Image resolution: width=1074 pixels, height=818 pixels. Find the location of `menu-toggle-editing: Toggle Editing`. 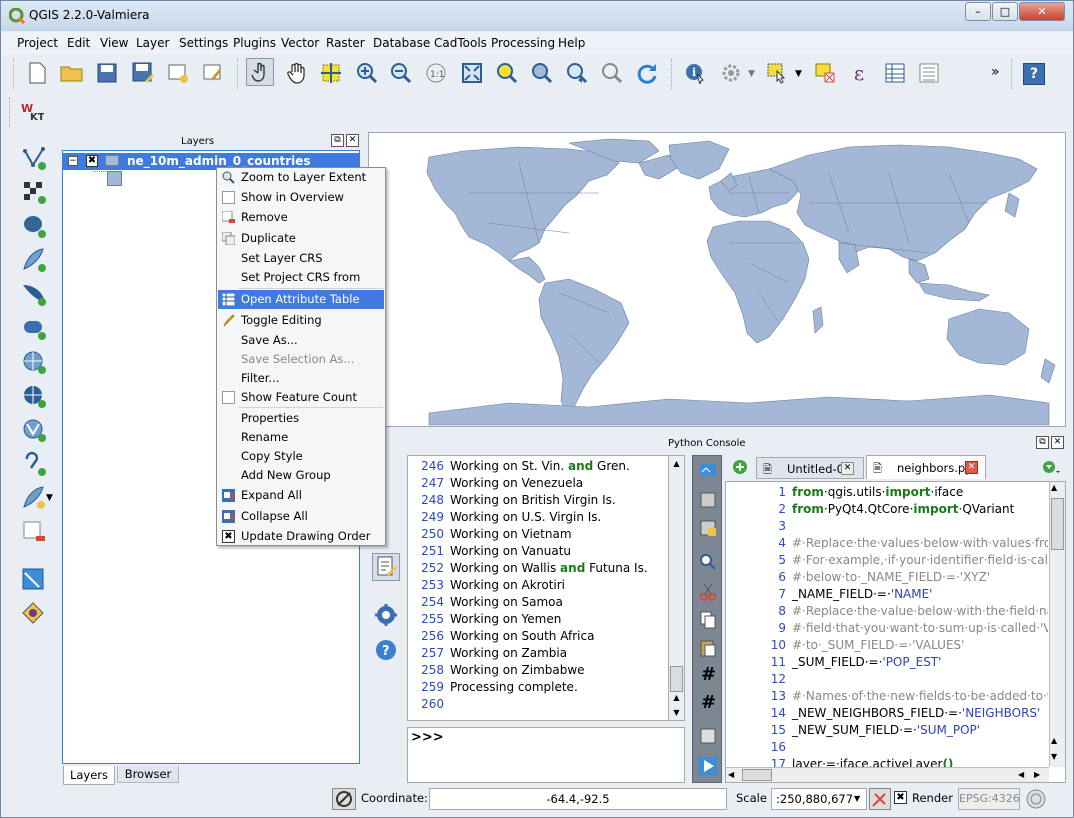

menu-toggle-editing: Toggle Editing is located at coordinates (301, 320).